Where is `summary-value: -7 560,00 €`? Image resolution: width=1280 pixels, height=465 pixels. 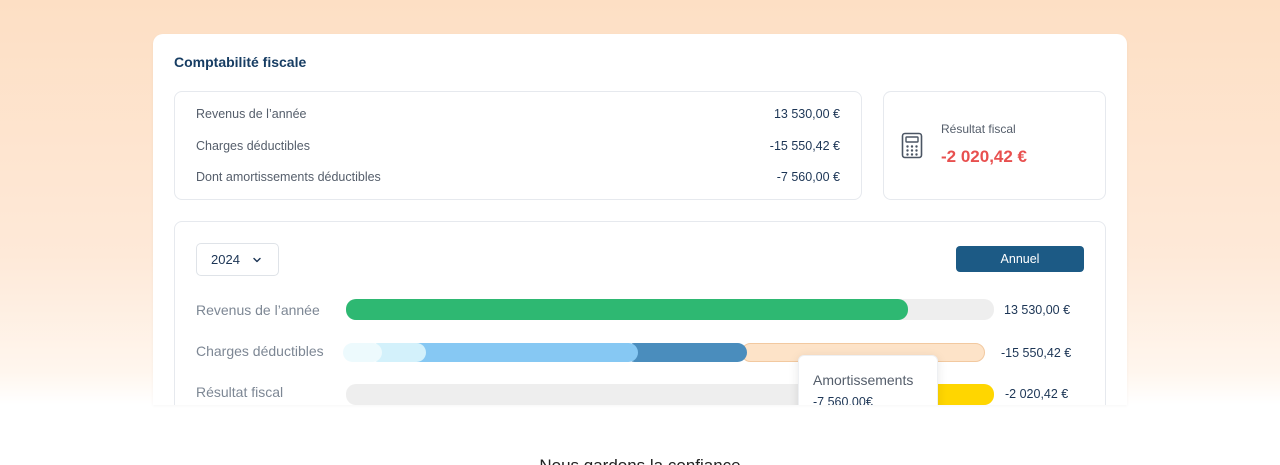
summary-value: -7 560,00 € is located at coordinates (808, 177).